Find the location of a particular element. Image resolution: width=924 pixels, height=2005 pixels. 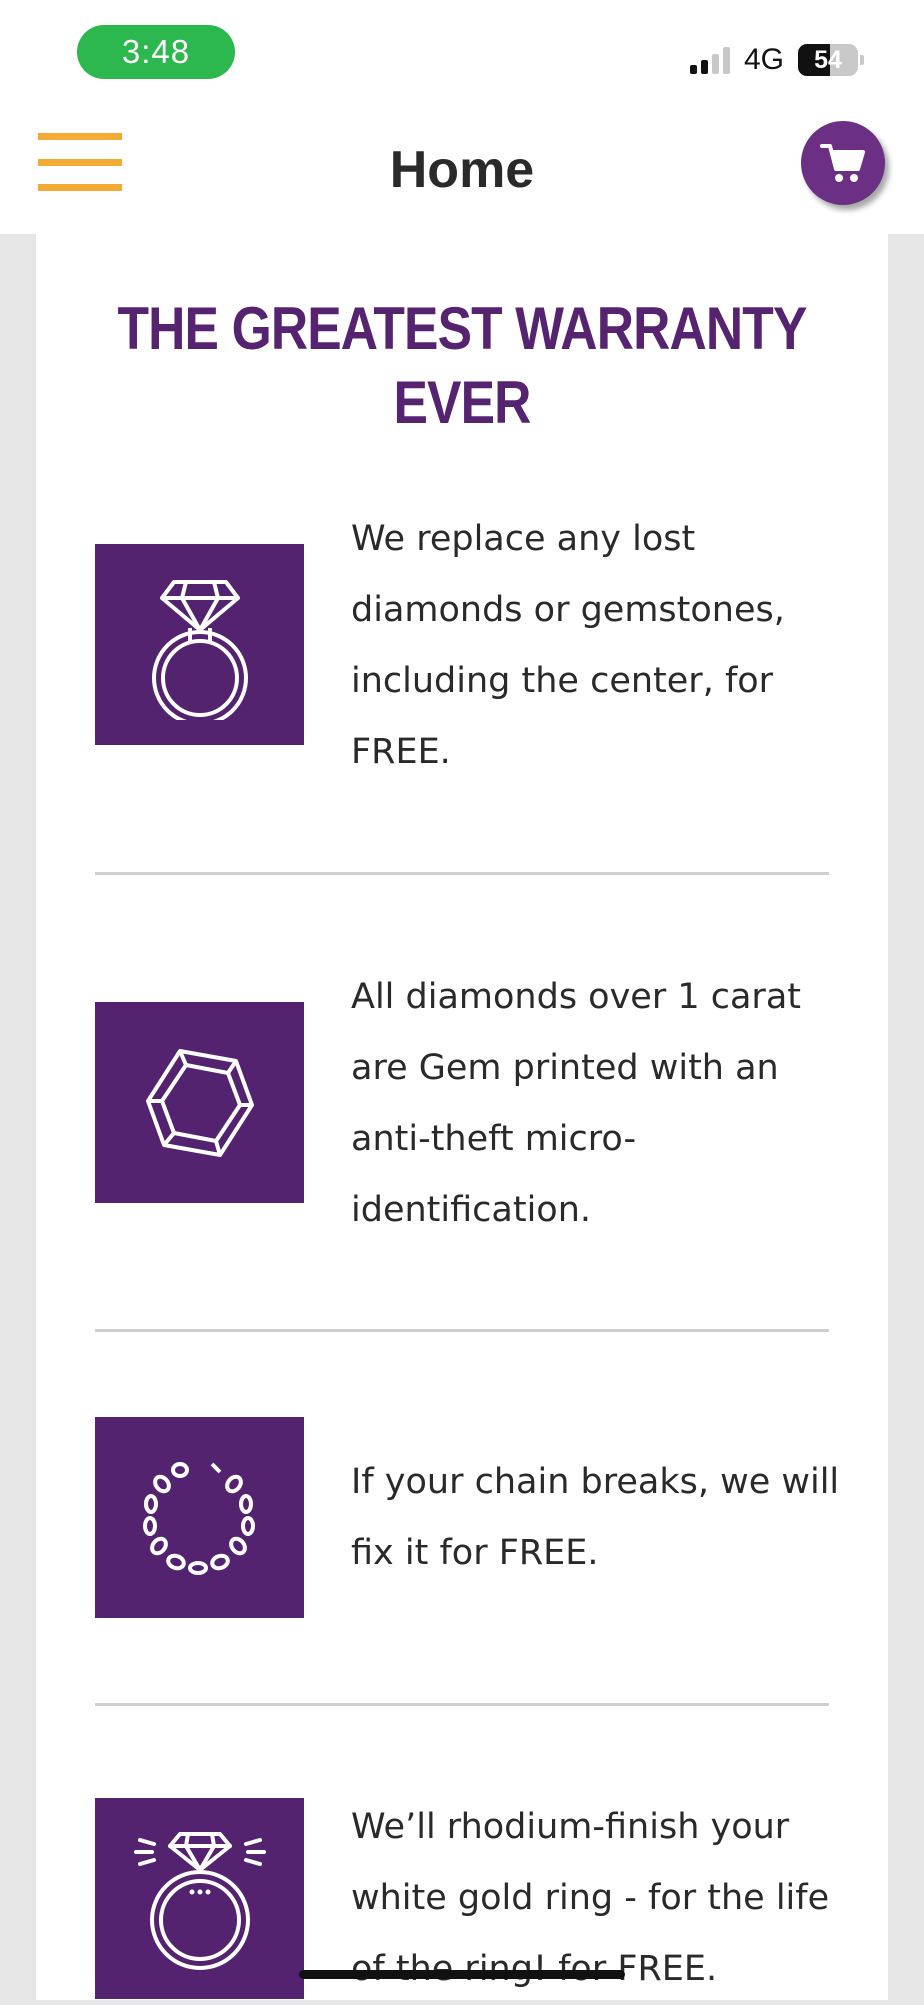

signal-icon is located at coordinates (709, 60).